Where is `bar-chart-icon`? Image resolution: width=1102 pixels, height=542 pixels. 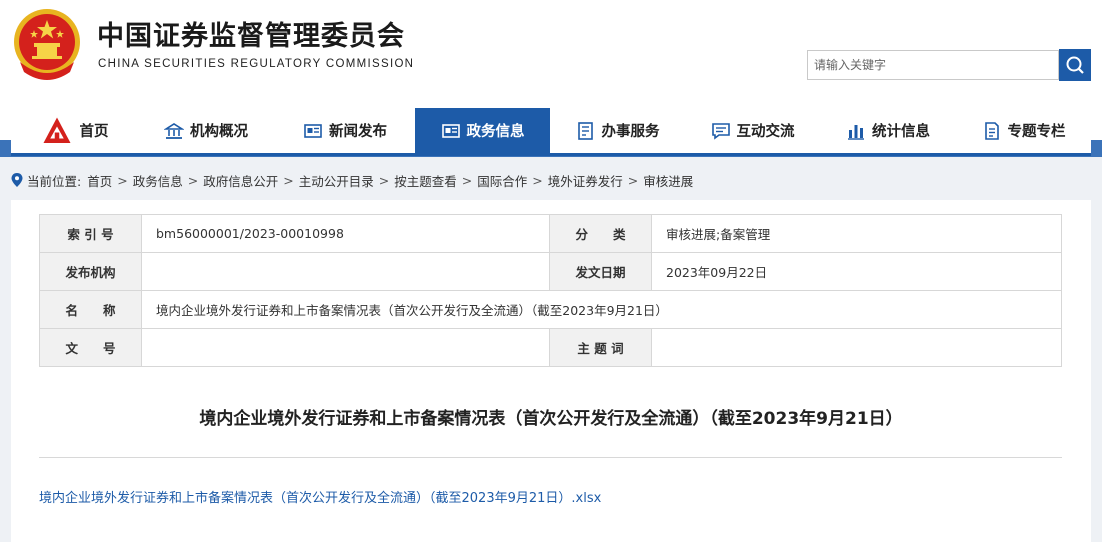
bar-chart-icon is located at coordinates (856, 132).